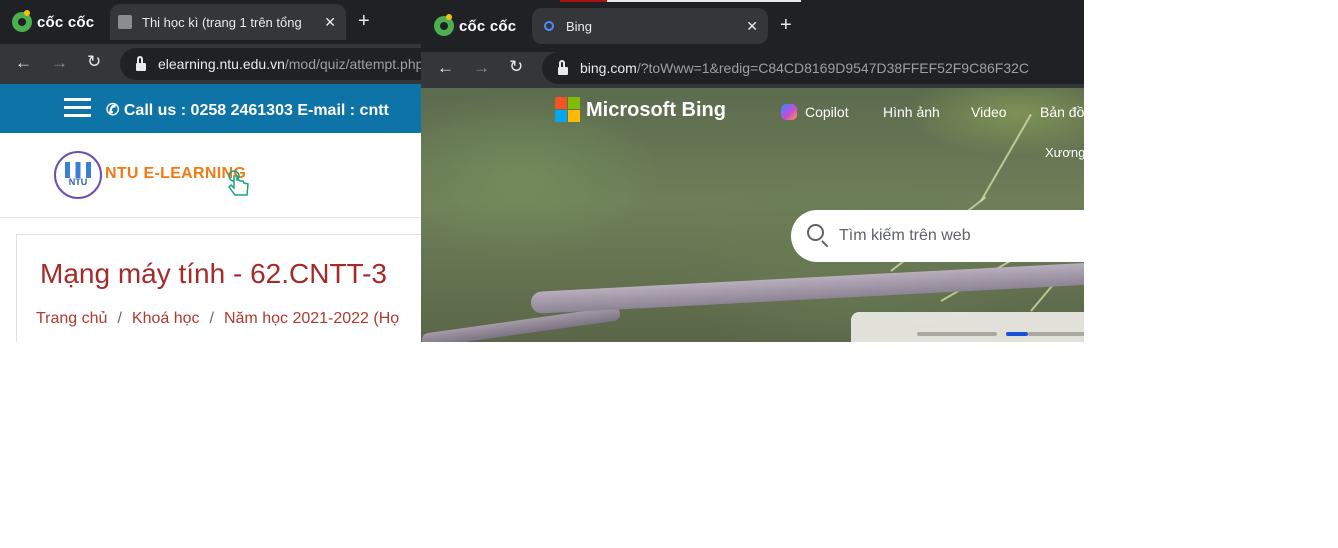 Image resolution: width=1338 pixels, height=548 pixels. I want to click on bing-brand-text: Microsoft Bing, so click(656, 110).